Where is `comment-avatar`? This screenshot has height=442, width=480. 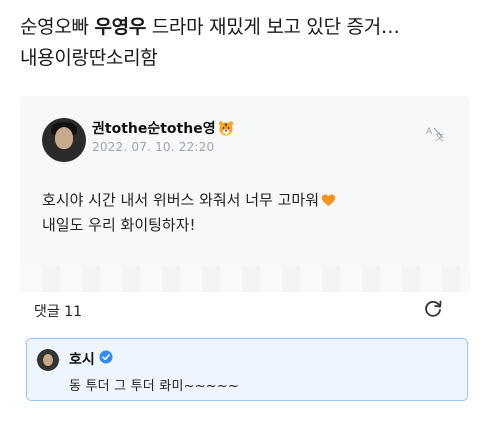 comment-avatar is located at coordinates (48, 360).